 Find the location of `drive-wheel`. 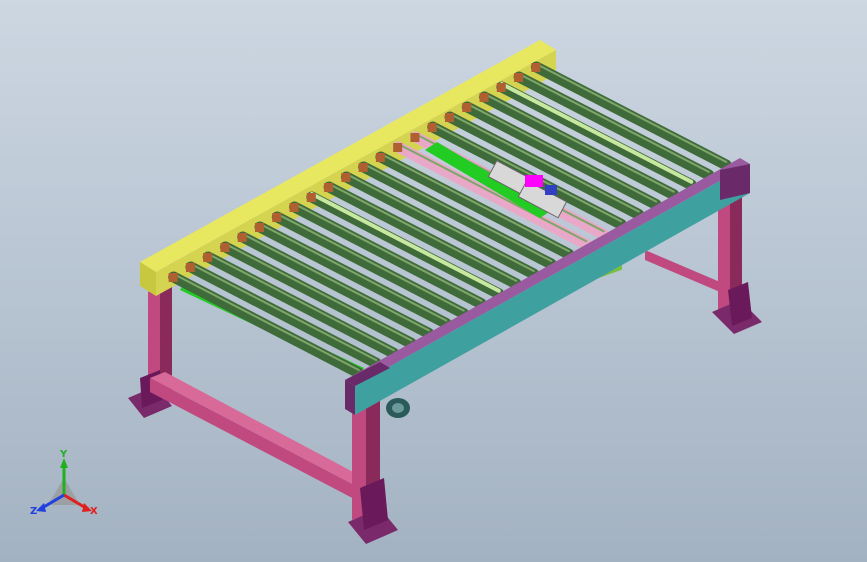

drive-wheel is located at coordinates (398, 408).